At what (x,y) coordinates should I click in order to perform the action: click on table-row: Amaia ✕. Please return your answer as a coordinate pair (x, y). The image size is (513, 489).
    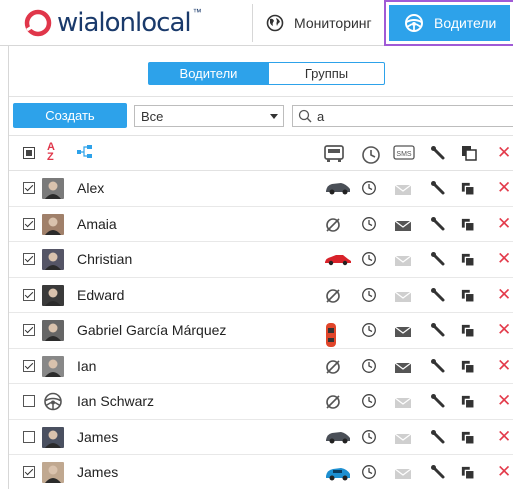
    Looking at the image, I should click on (261, 224).